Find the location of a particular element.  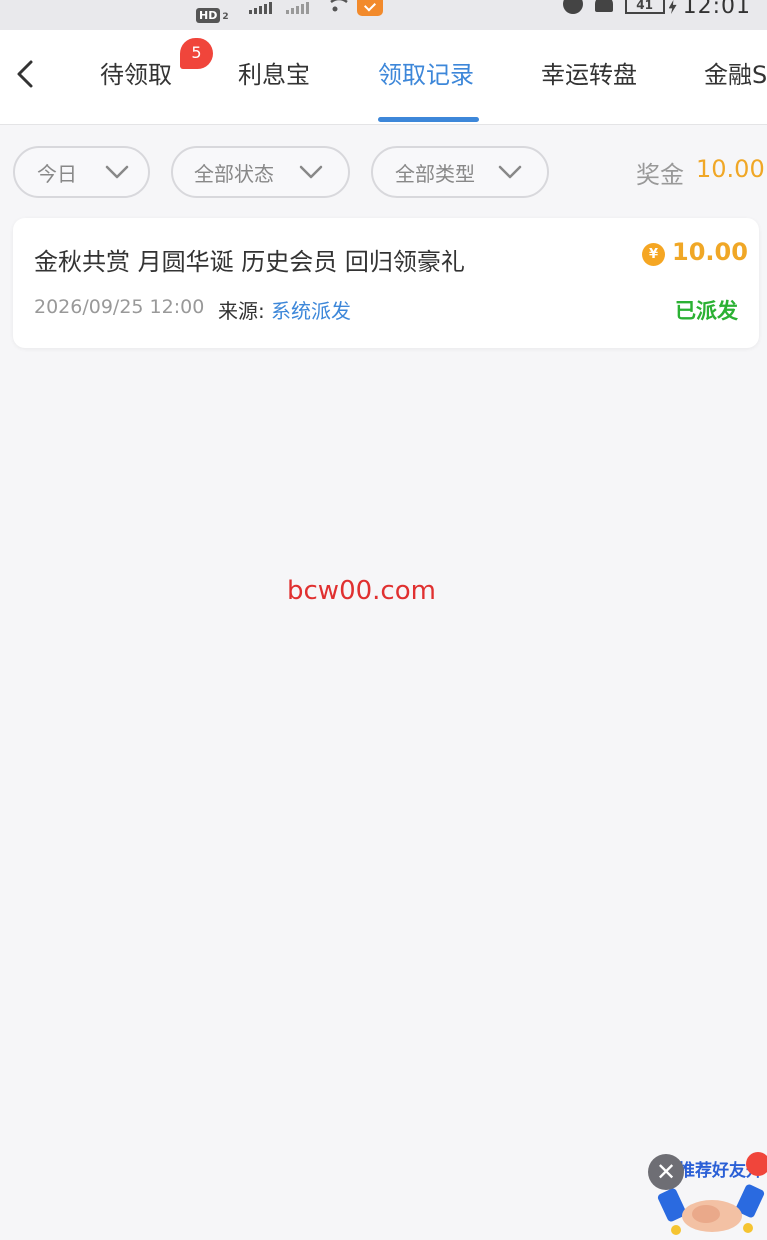

pending-count-badge: 5 is located at coordinates (196, 53).